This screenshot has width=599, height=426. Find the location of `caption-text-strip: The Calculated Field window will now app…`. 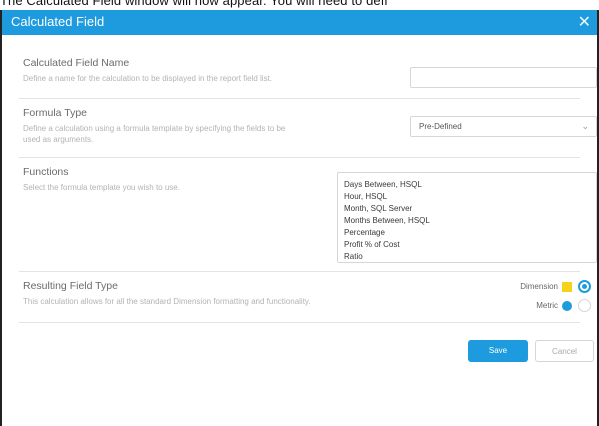

caption-text-strip: The Calculated Field window will now app… is located at coordinates (299, 5).